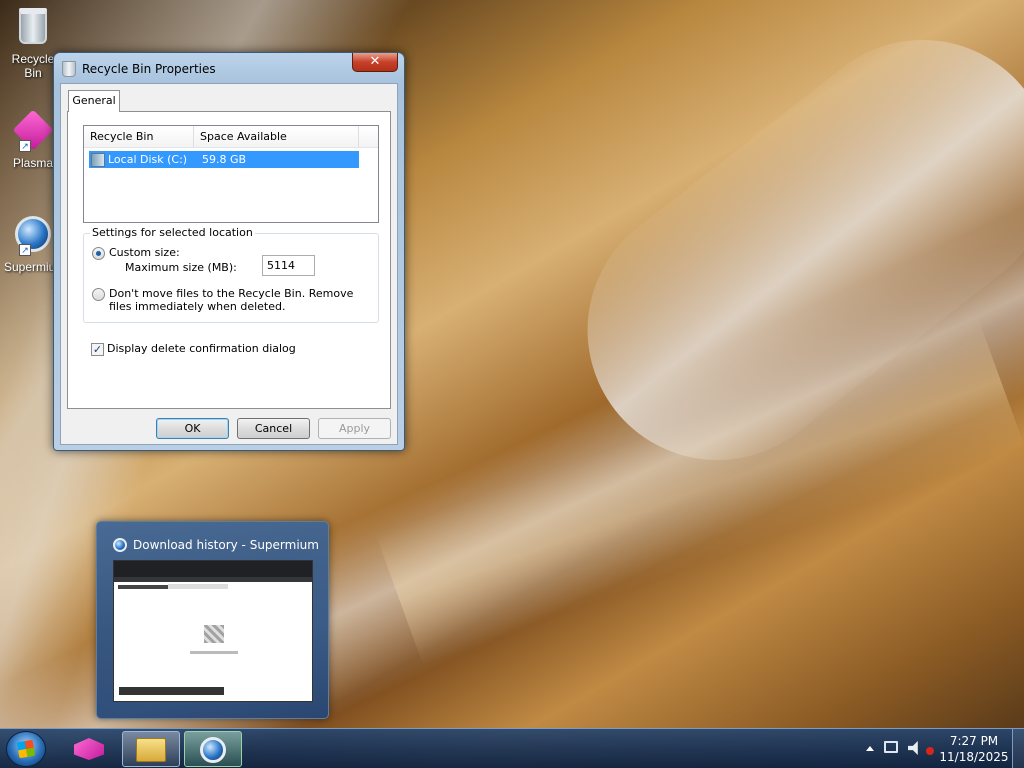  What do you see at coordinates (930, 751) in the screenshot?
I see `mute-badge-icon` at bounding box center [930, 751].